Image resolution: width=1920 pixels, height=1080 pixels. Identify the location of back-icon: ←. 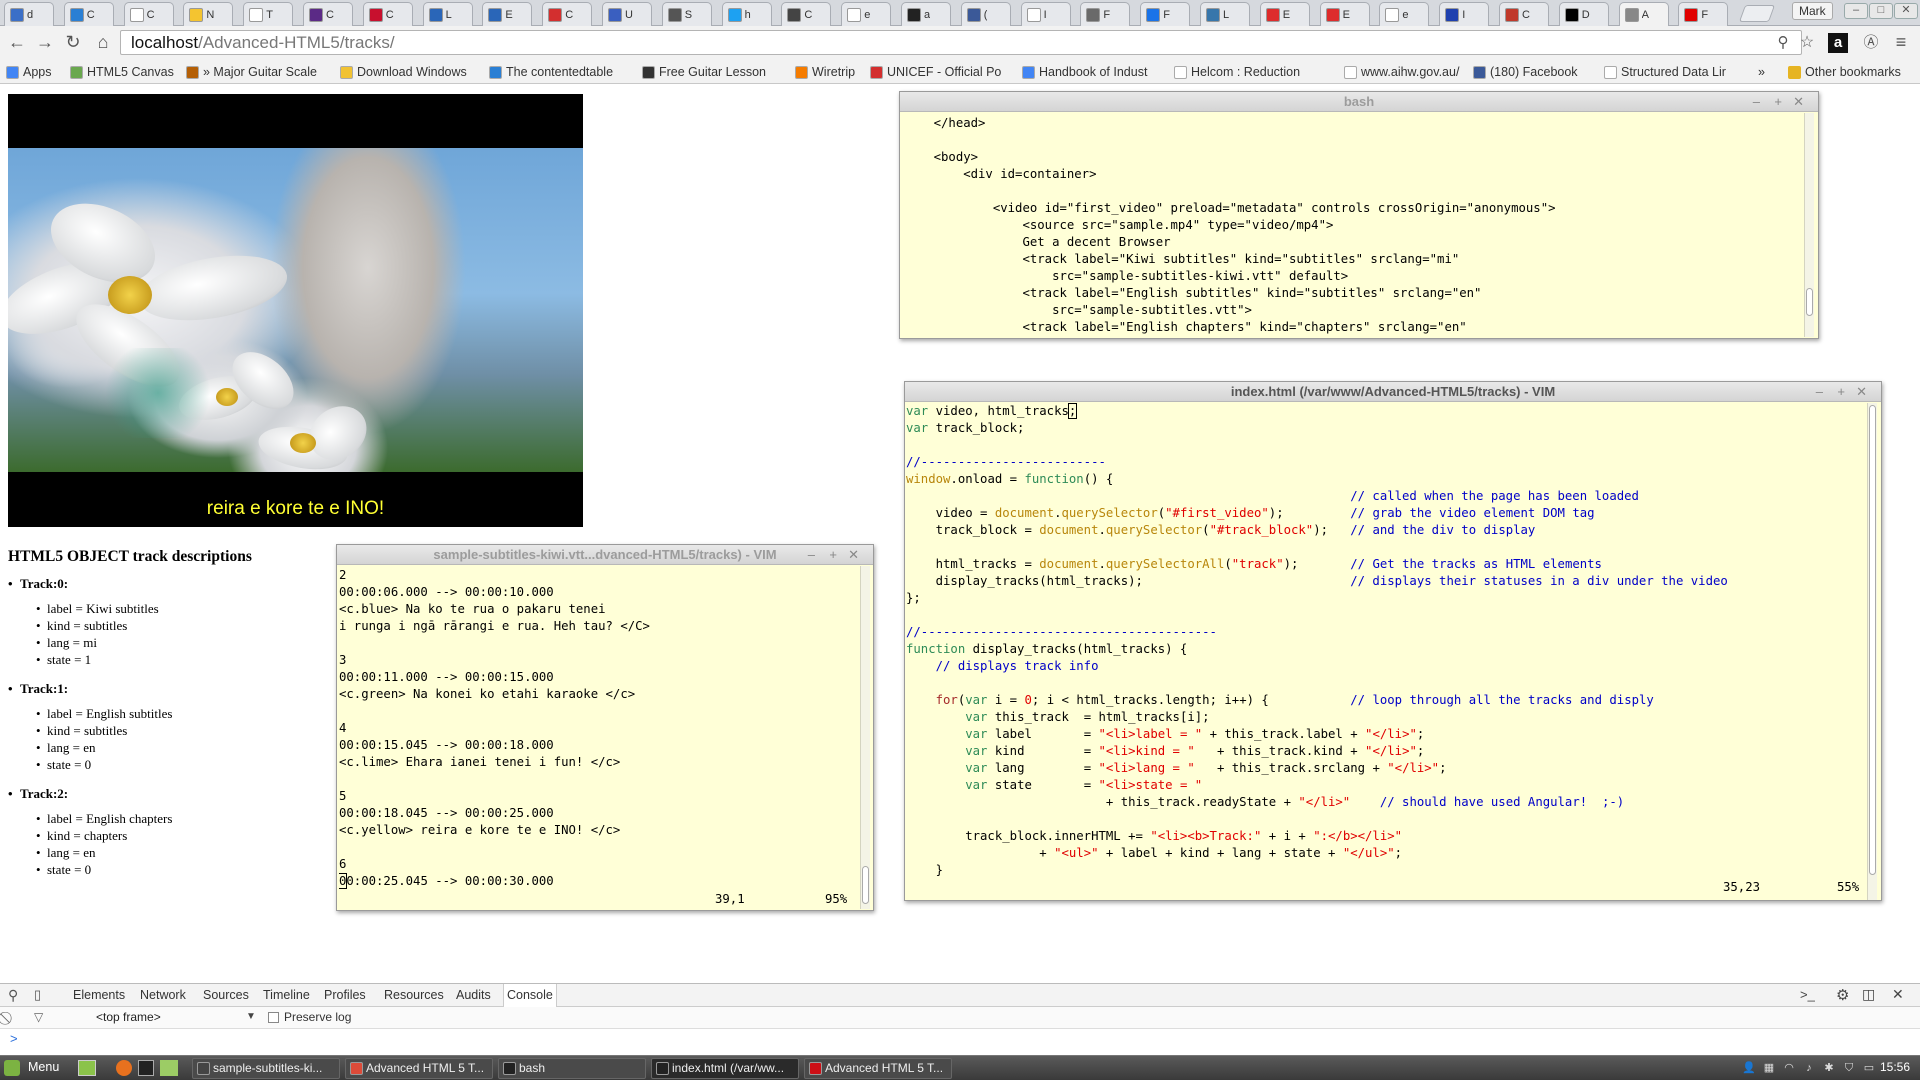
(17, 42).